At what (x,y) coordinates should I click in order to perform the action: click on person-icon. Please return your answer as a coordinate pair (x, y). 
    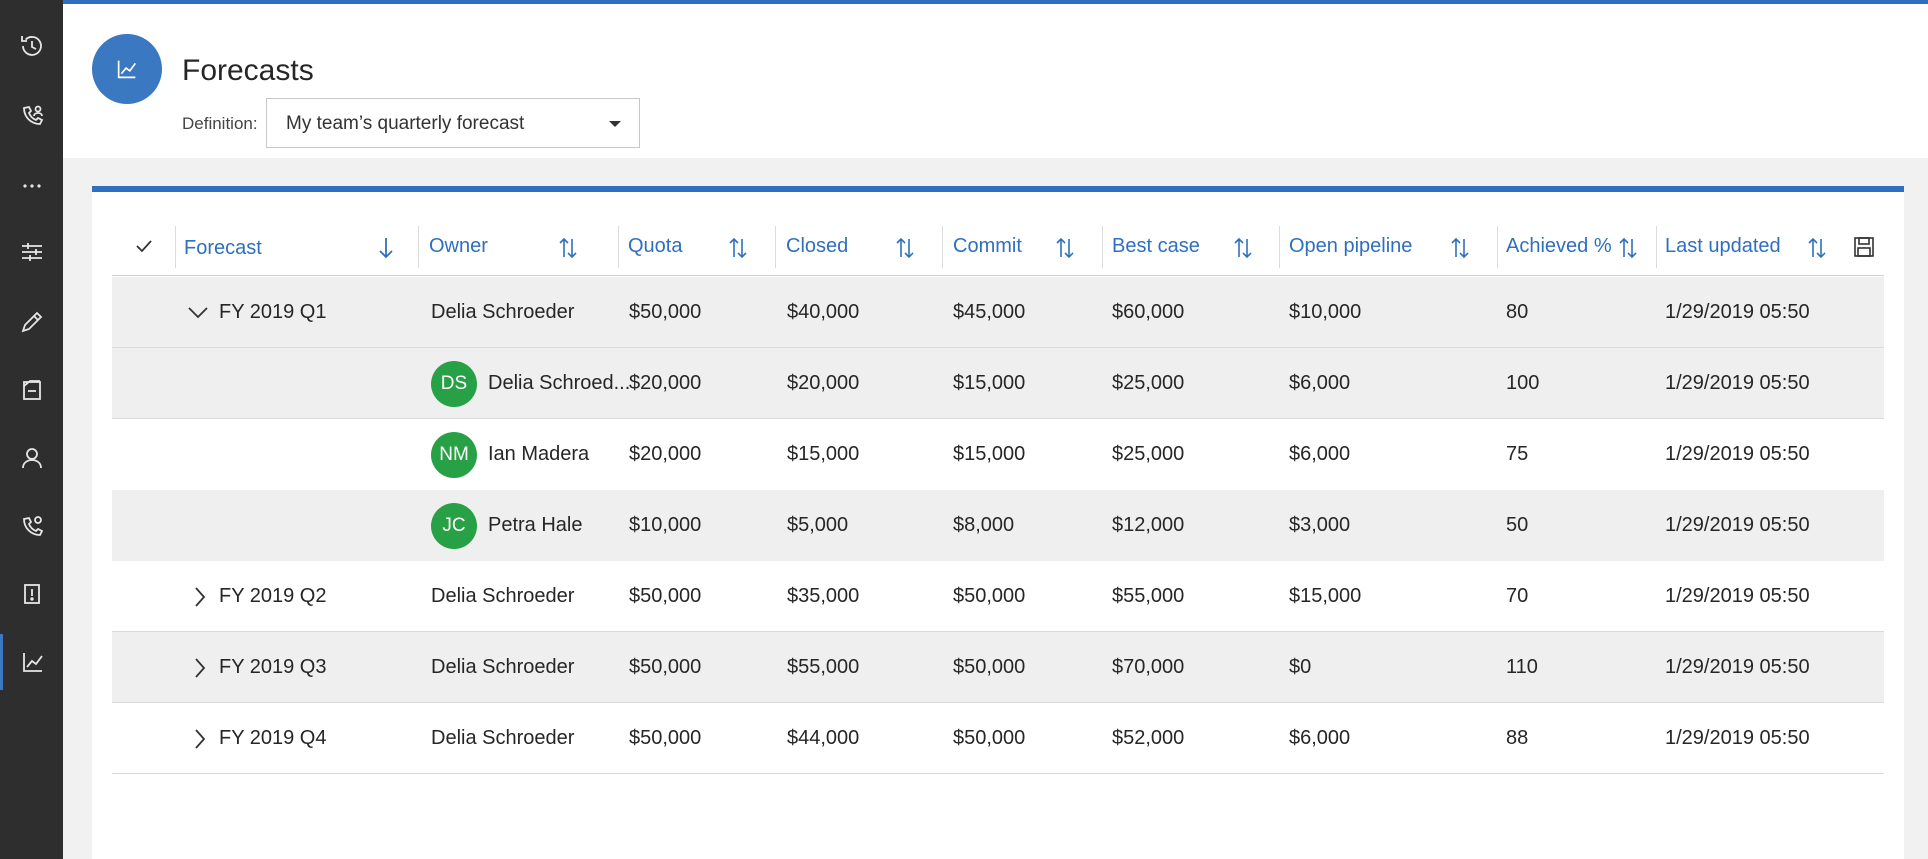
    Looking at the image, I should click on (31, 458).